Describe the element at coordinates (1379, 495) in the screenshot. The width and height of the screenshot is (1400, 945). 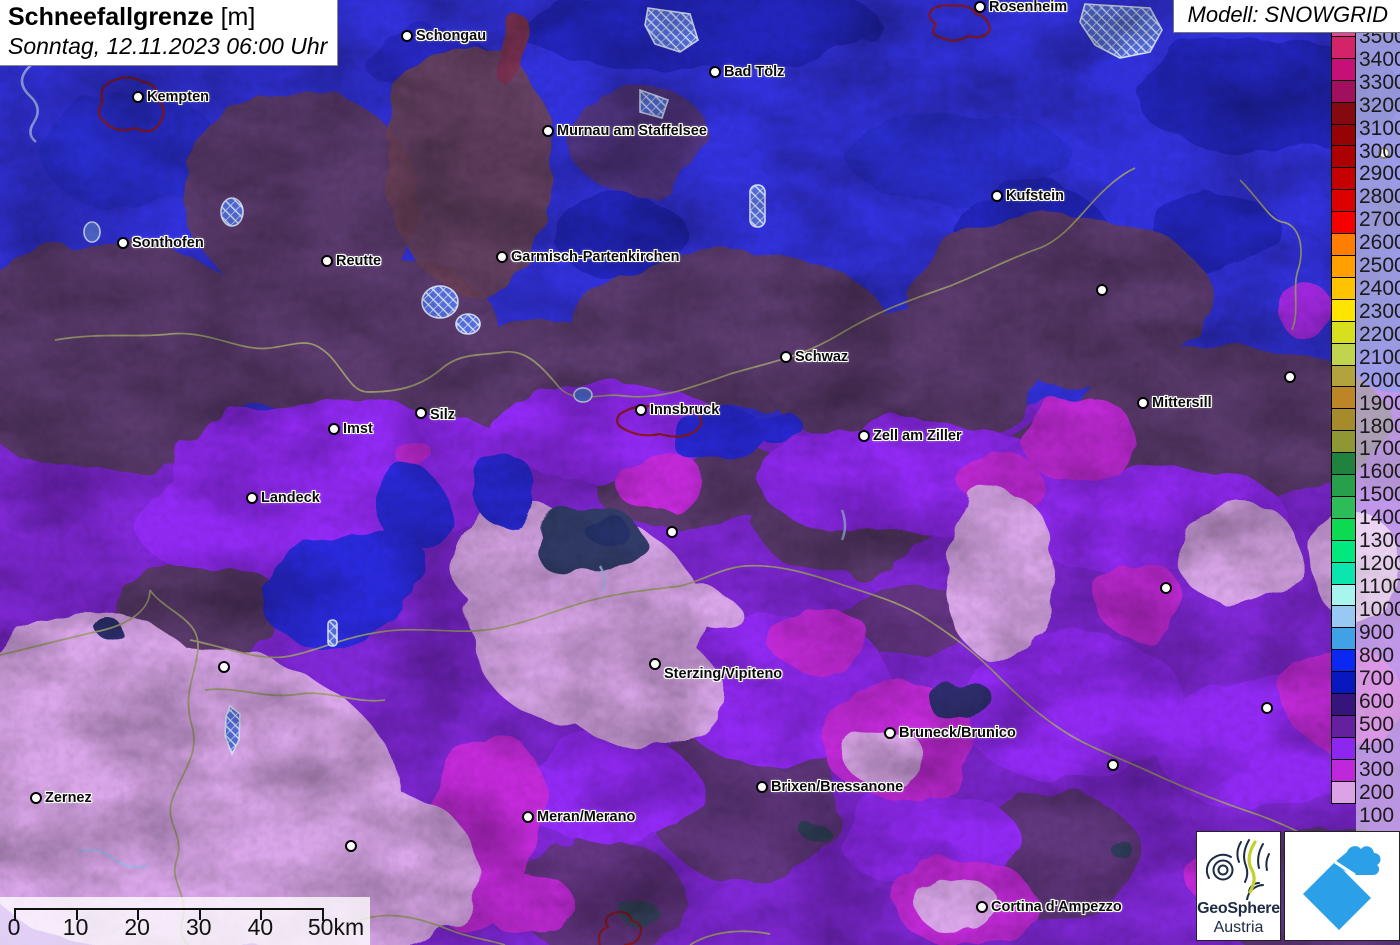
I see `colorbar-tick-label: 1500` at that location.